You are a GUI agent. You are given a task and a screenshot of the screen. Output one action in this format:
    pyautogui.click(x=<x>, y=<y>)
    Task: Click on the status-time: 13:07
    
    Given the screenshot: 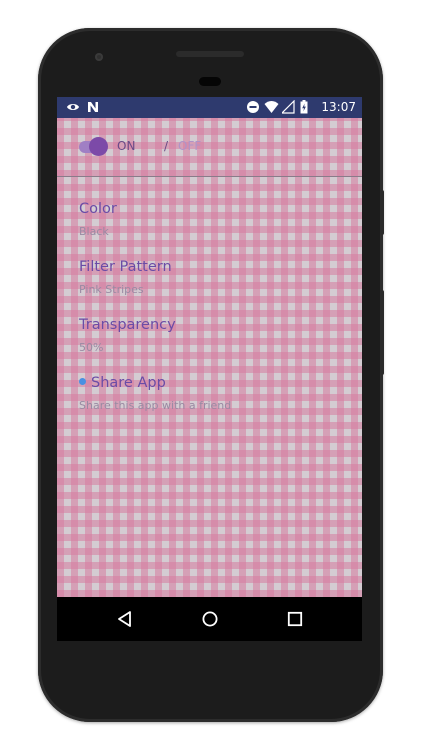 What is the action you would take?
    pyautogui.click(x=338, y=107)
    